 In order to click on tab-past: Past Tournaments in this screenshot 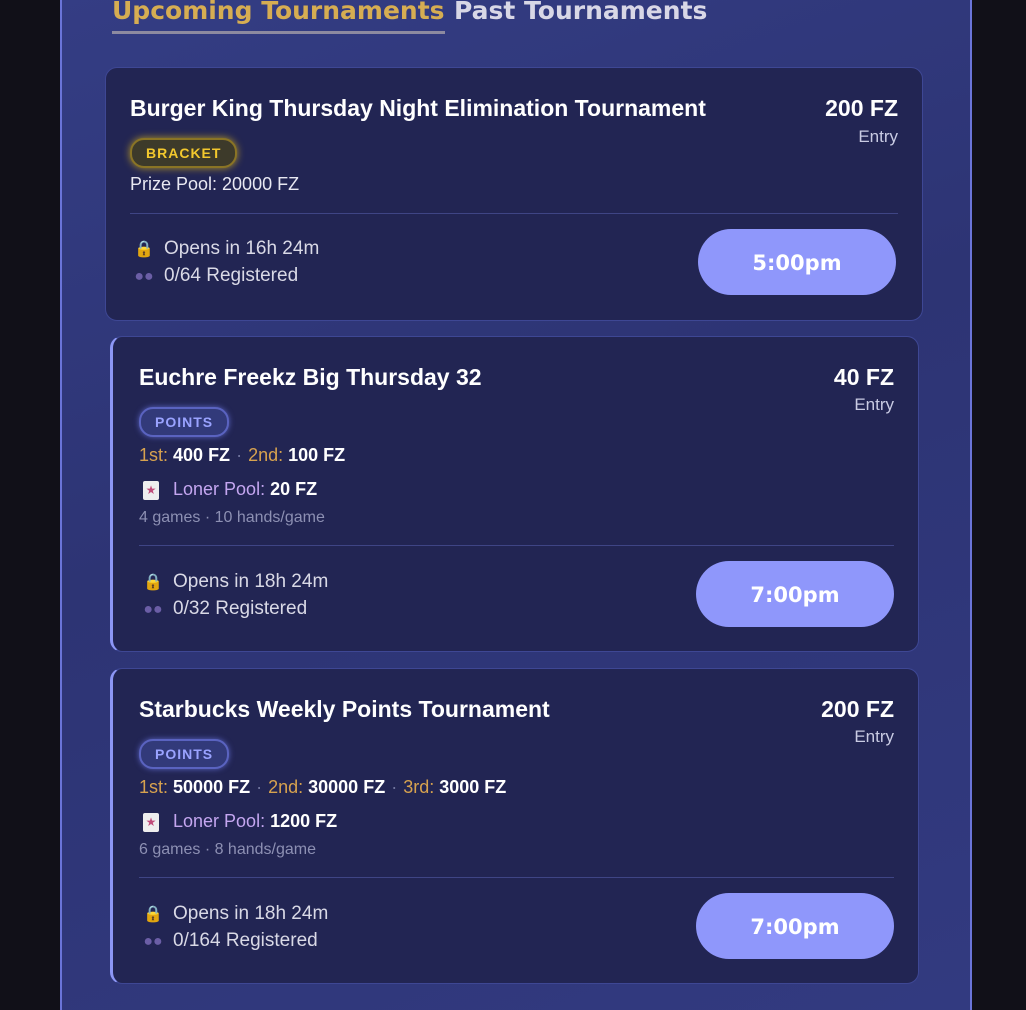, I will do `click(580, 12)`.